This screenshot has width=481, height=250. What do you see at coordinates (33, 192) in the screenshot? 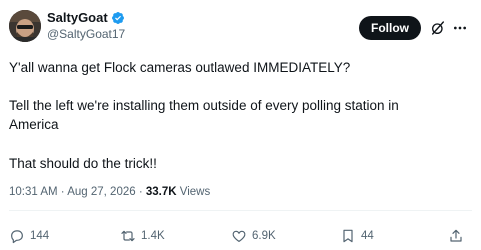
I see `tweet-time: 10:31 AM` at bounding box center [33, 192].